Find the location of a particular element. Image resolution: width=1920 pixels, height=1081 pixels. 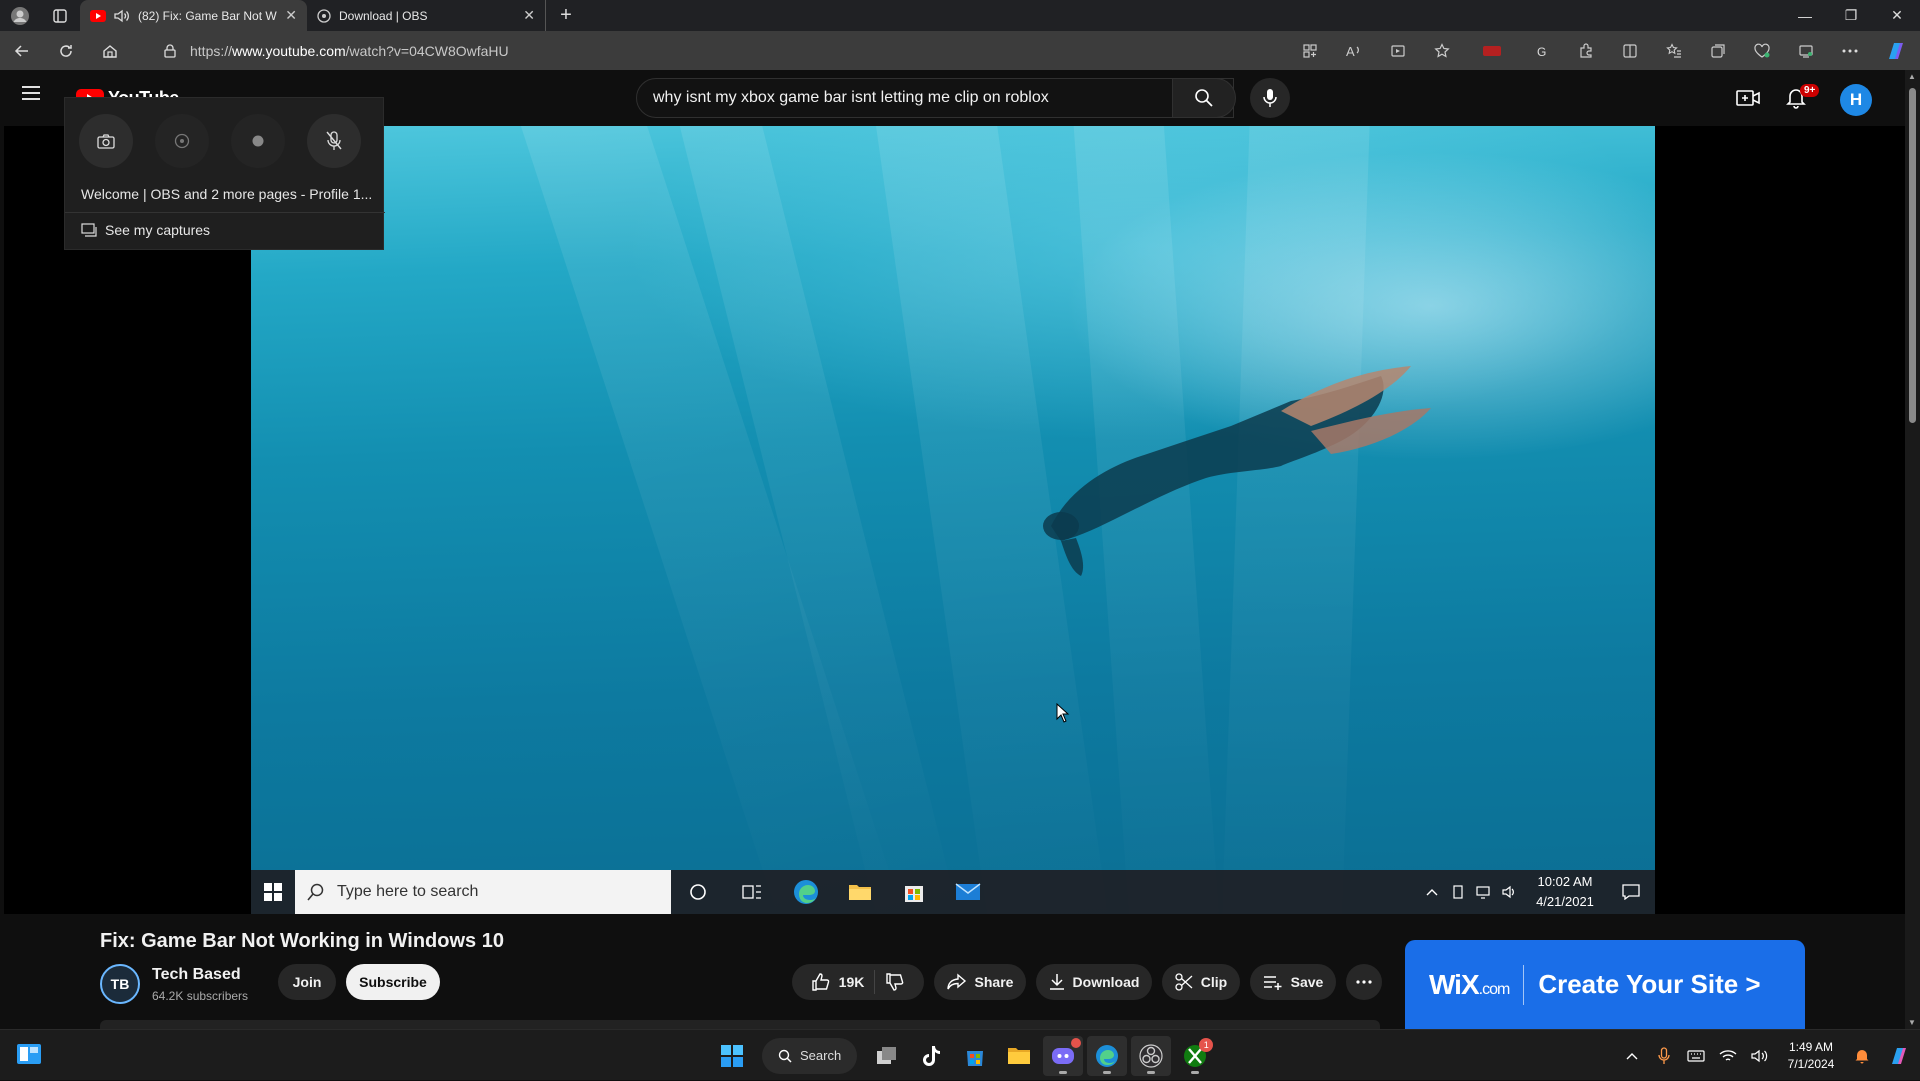

windows-logo-icon is located at coordinates (732, 1055).